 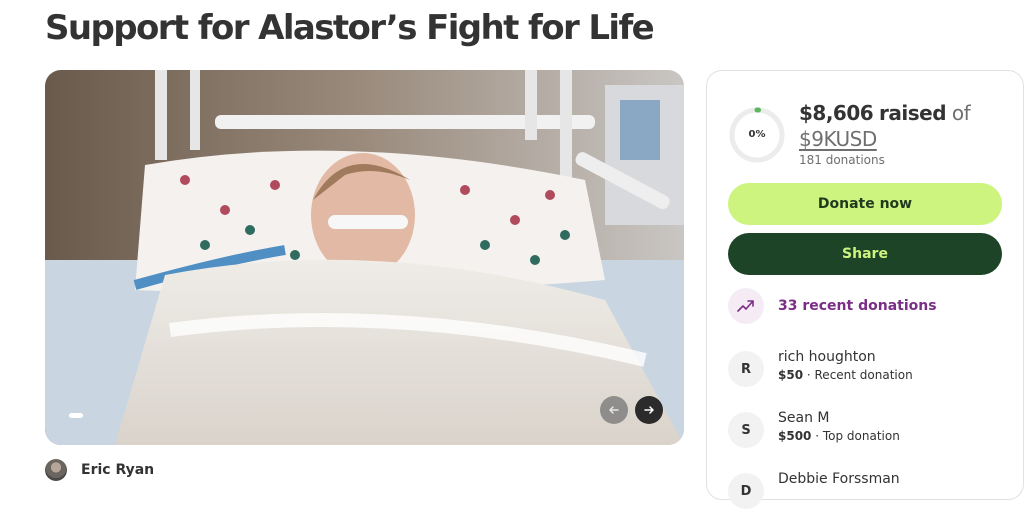 What do you see at coordinates (814, 489) in the screenshot?
I see `donor-item: D Debbie Forssman` at bounding box center [814, 489].